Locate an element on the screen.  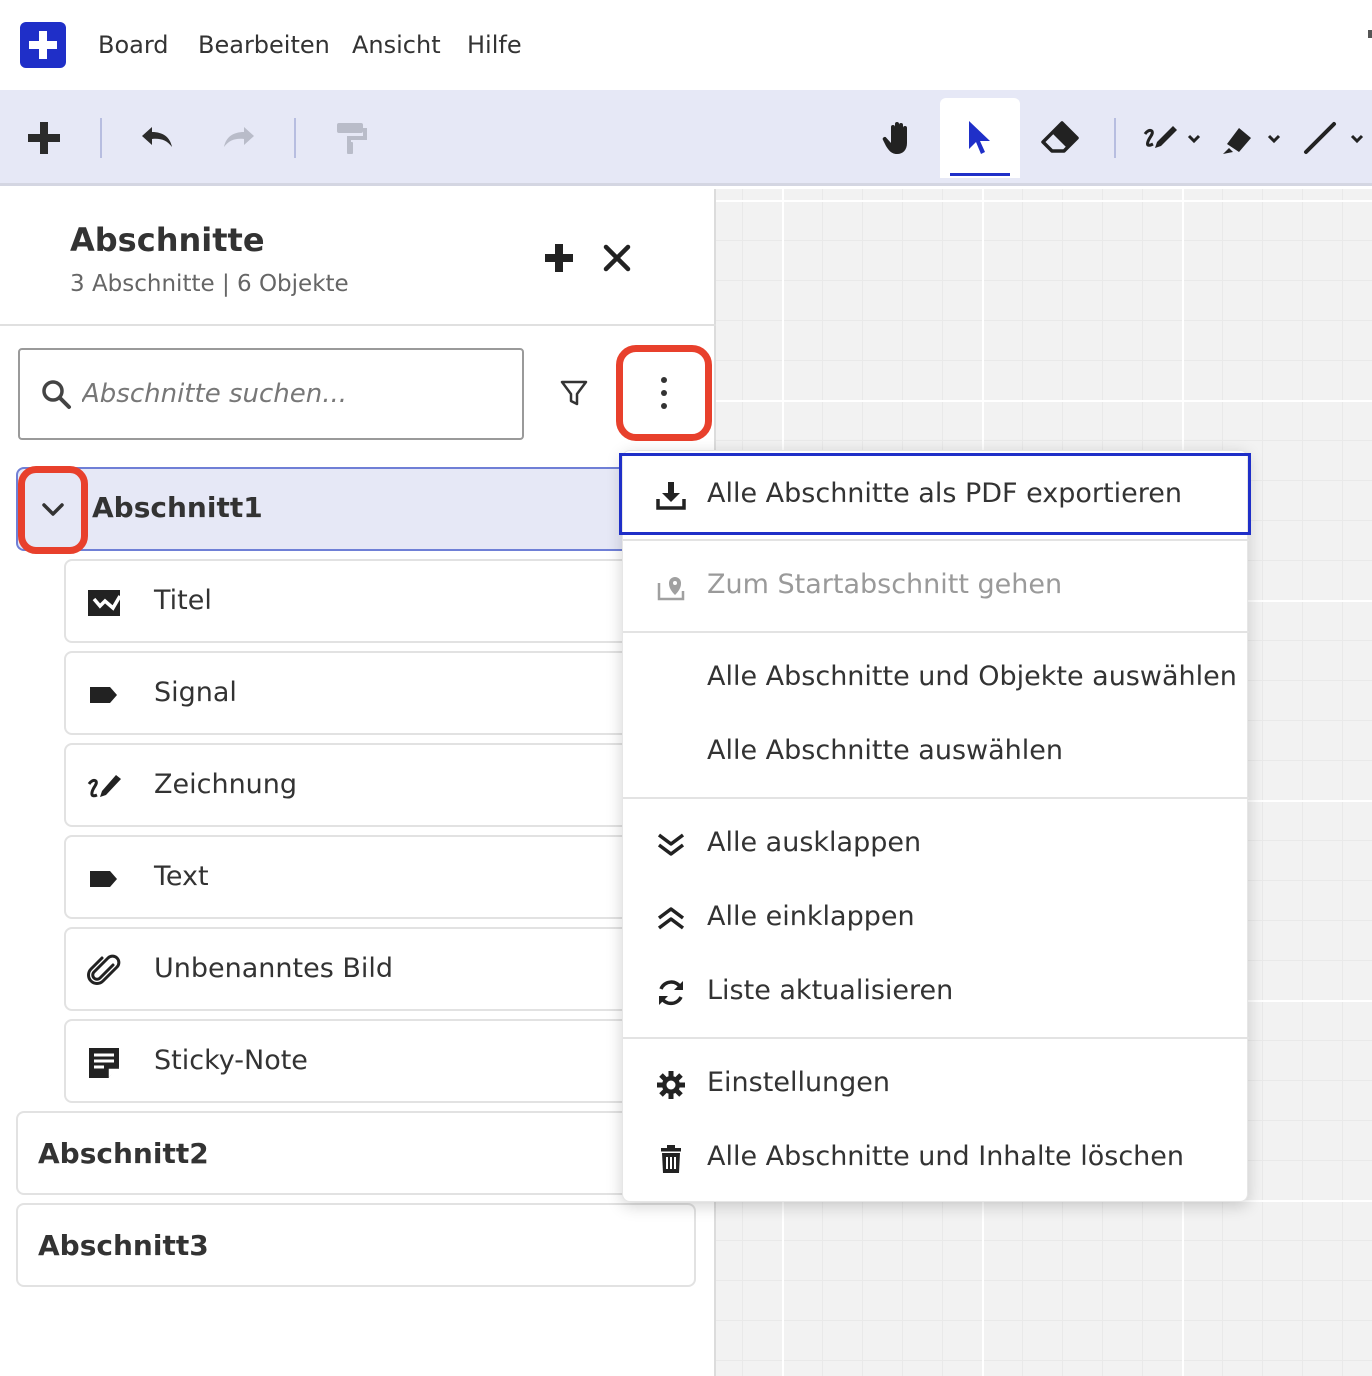
menu-item-collapse-all: Alle einklappen is located at coordinates (936, 918).